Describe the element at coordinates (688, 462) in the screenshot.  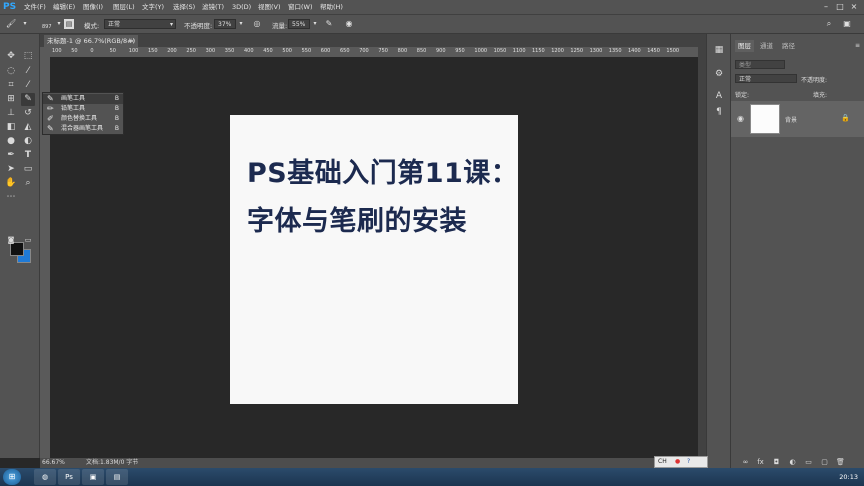
I see `help-icon: ?` at that location.